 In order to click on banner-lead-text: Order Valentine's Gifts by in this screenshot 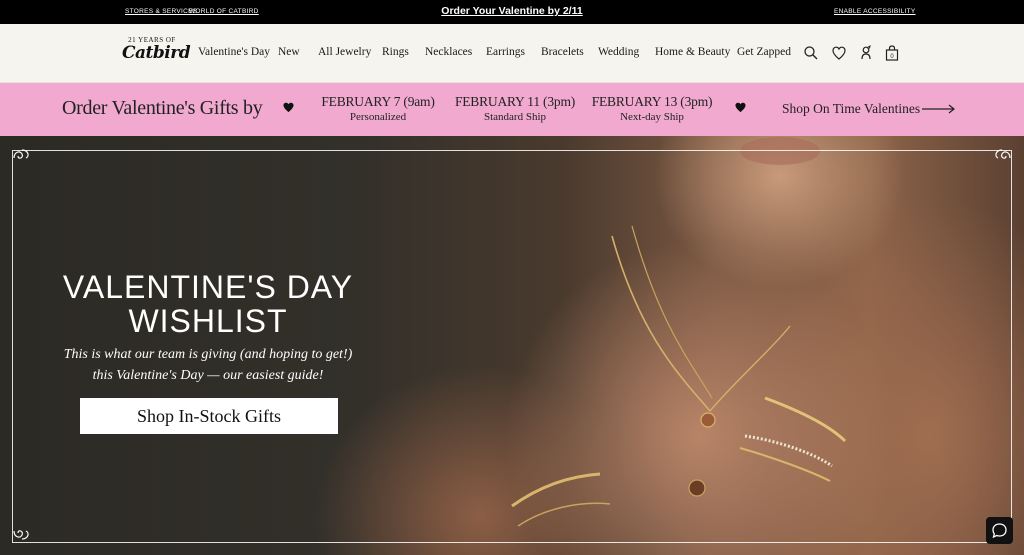, I will do `click(162, 108)`.